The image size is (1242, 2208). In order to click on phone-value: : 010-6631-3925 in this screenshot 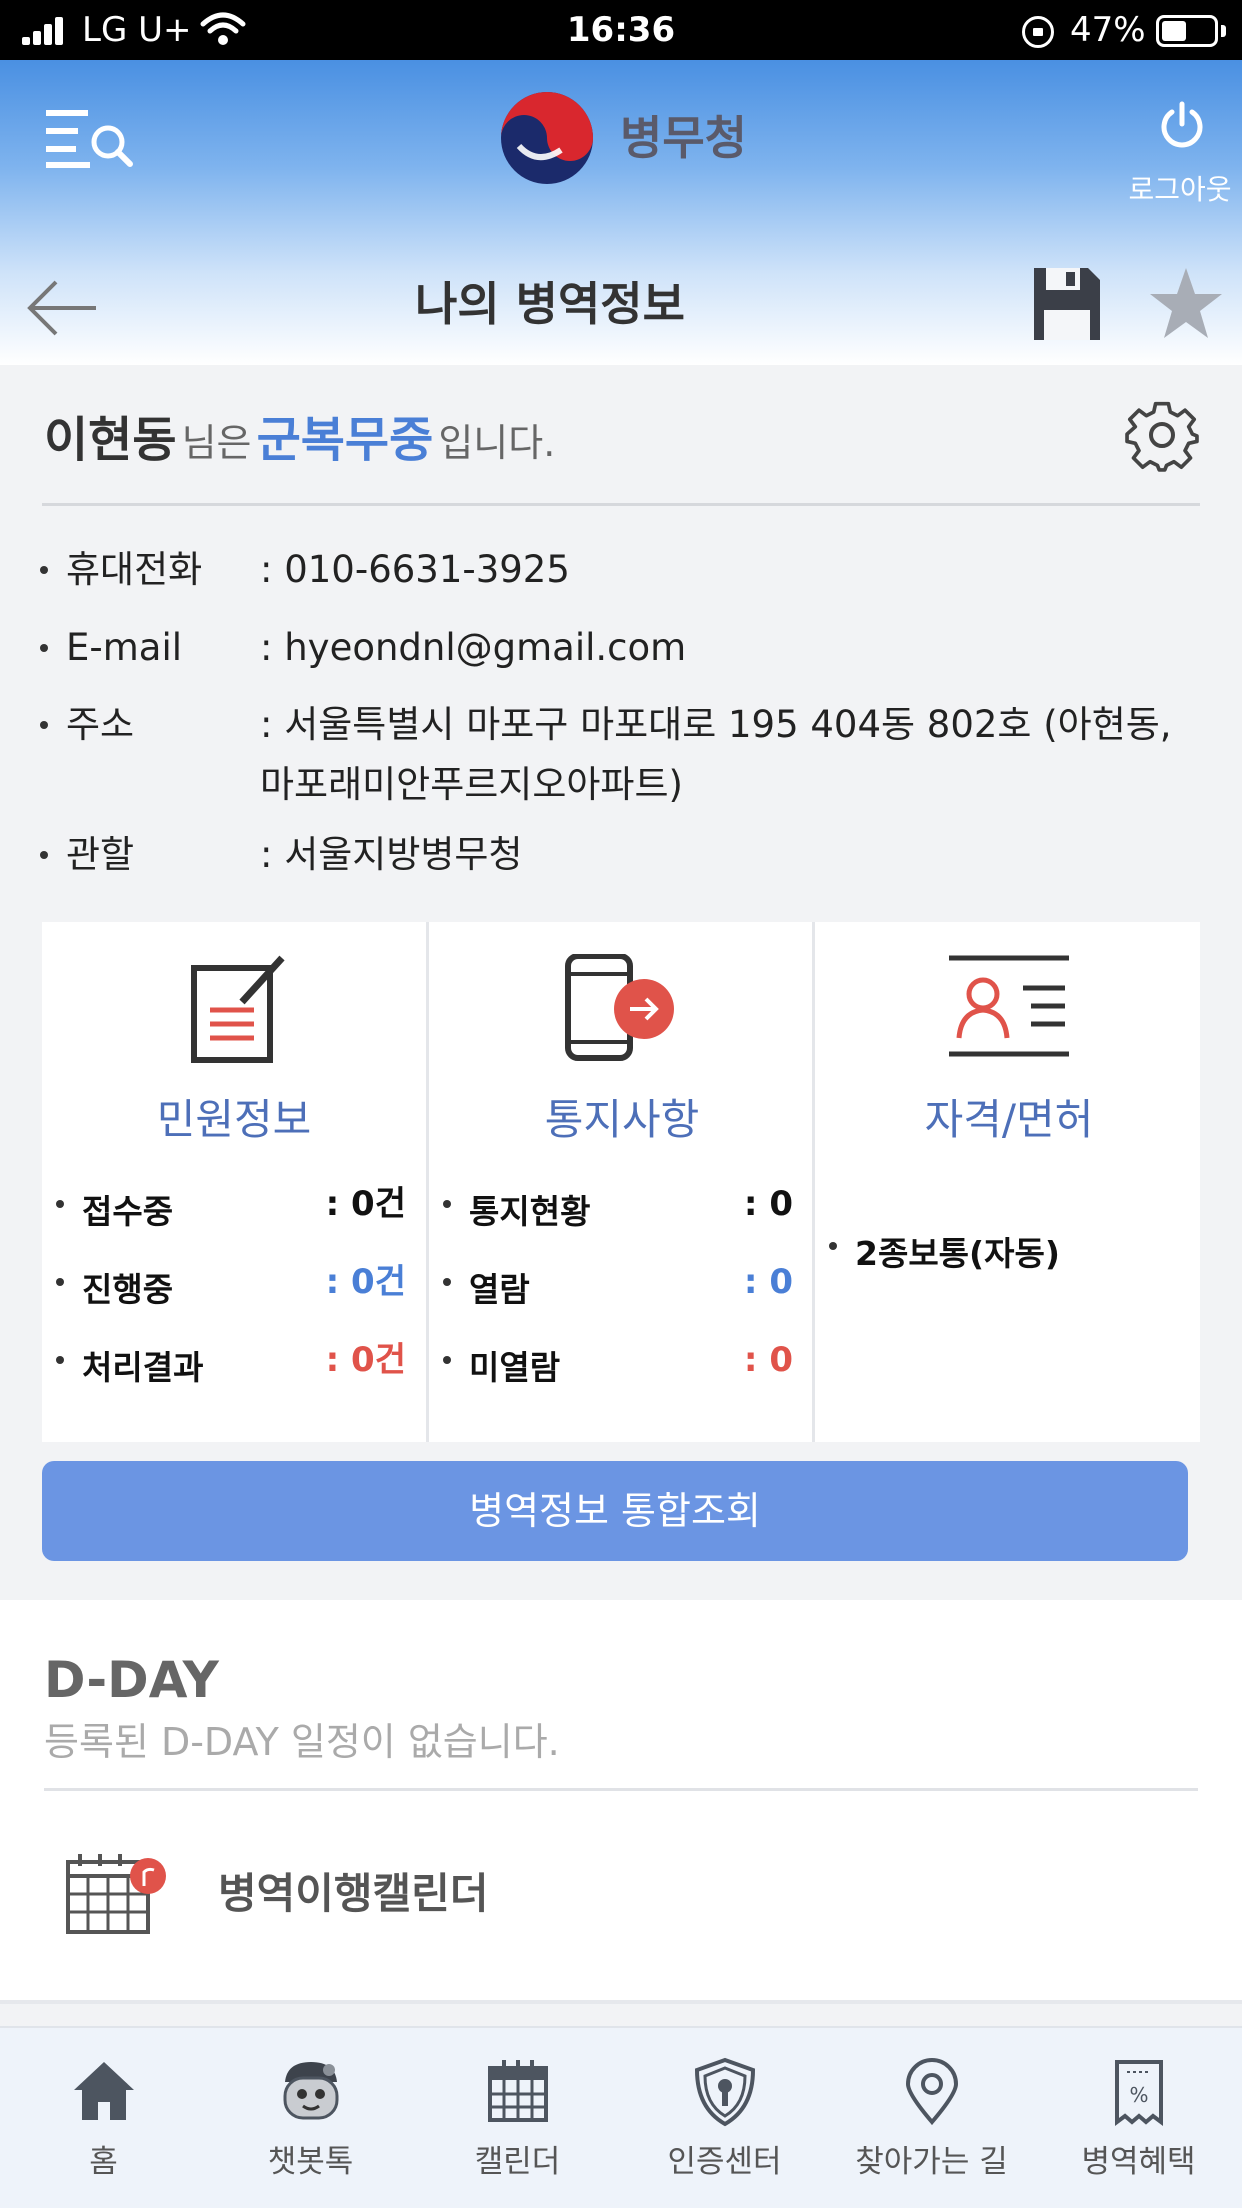, I will do `click(415, 569)`.